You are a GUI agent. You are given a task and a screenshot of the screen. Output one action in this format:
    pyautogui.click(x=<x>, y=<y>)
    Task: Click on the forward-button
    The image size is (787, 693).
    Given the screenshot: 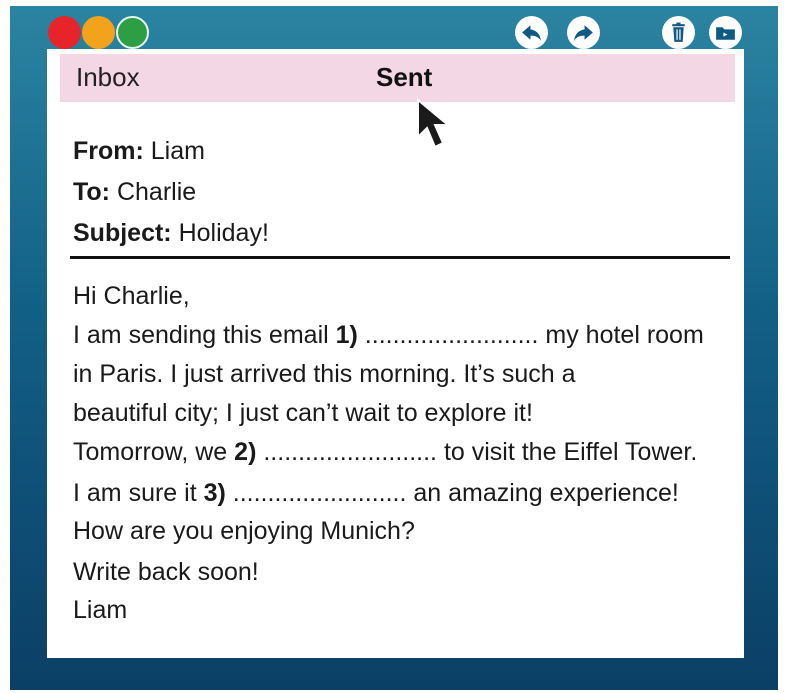 What is the action you would take?
    pyautogui.click(x=583, y=32)
    